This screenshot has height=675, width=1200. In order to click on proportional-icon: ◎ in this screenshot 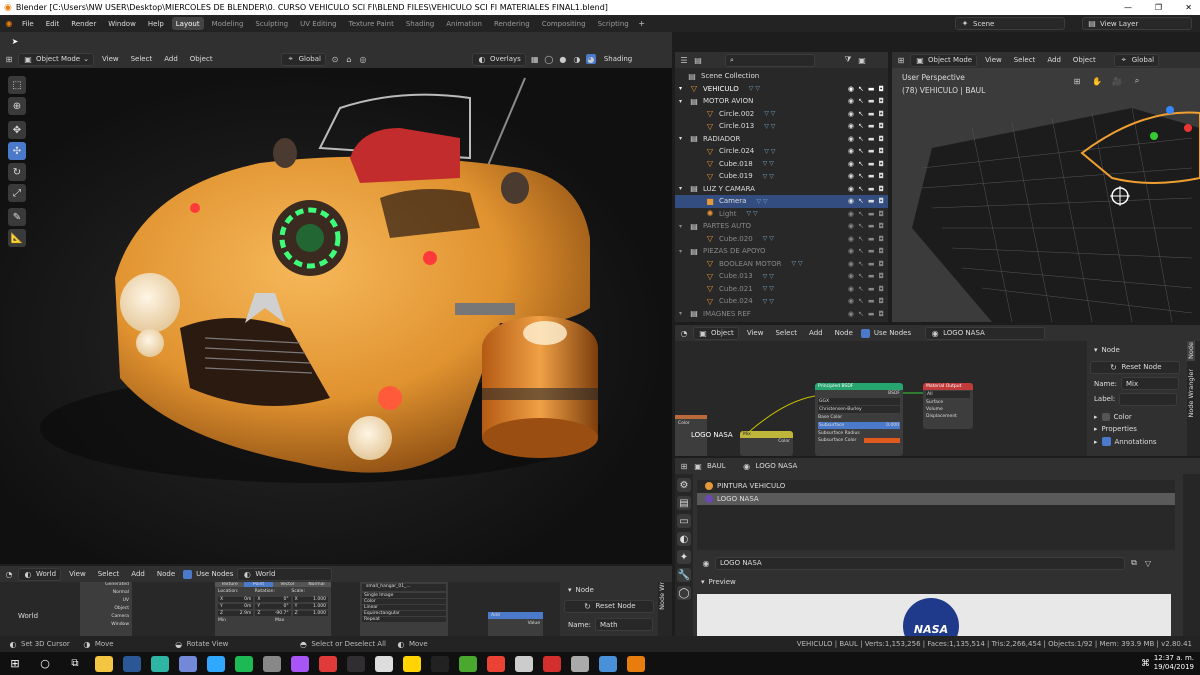, I will do `click(363, 59)`.